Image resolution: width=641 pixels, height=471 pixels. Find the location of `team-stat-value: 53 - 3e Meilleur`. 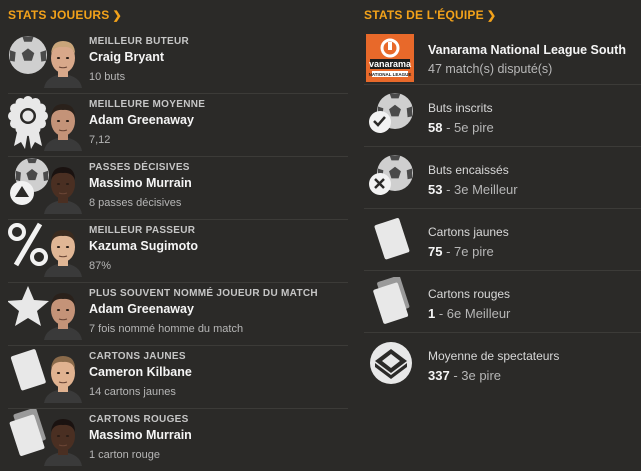

team-stat-value: 53 - 3e Meilleur is located at coordinates (473, 189).